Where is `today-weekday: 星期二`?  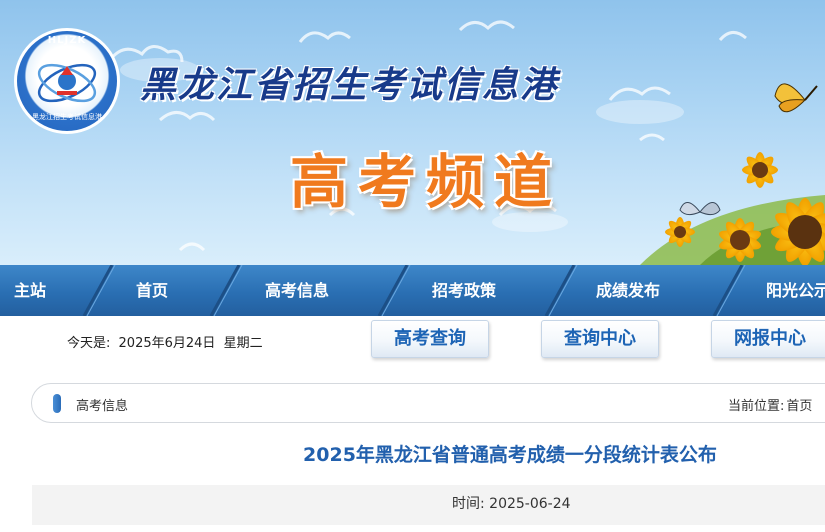 today-weekday: 星期二 is located at coordinates (243, 343).